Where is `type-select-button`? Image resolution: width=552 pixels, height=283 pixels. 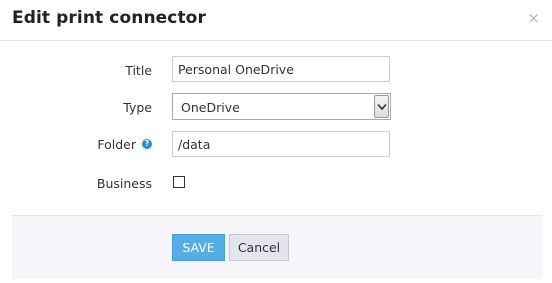
type-select-button is located at coordinates (381, 106).